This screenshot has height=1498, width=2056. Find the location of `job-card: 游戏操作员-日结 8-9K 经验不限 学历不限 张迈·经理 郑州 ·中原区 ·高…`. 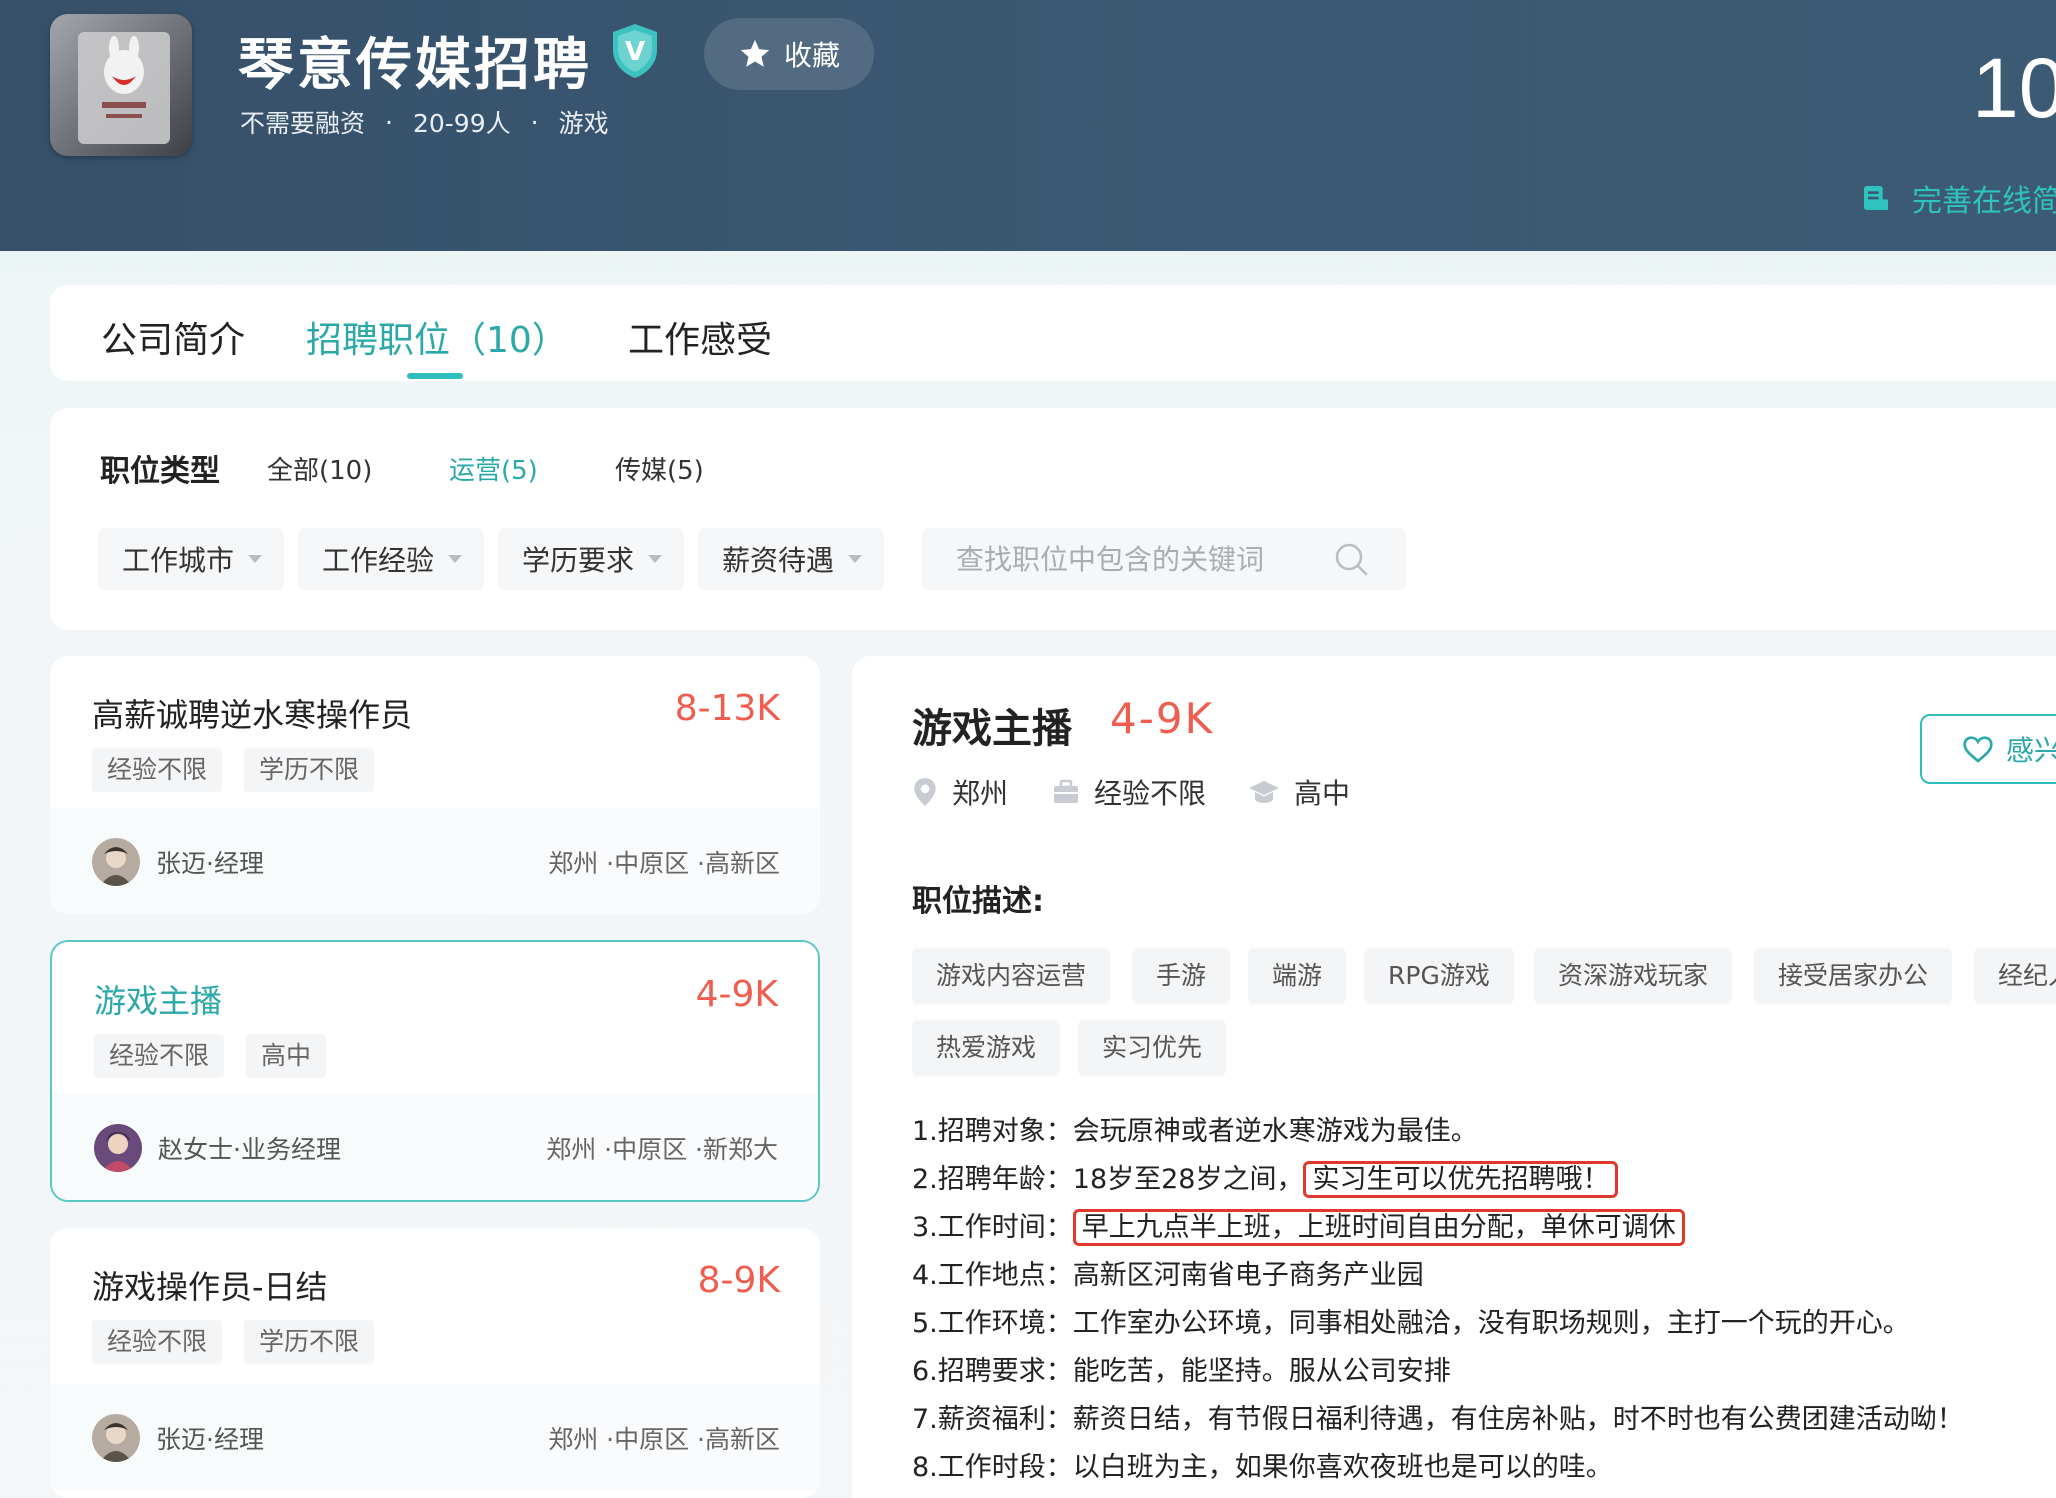

job-card: 游戏操作员-日结 8-9K 经验不限 学历不限 张迈·经理 郑州 ·中原区 ·高… is located at coordinates (435, 1363).